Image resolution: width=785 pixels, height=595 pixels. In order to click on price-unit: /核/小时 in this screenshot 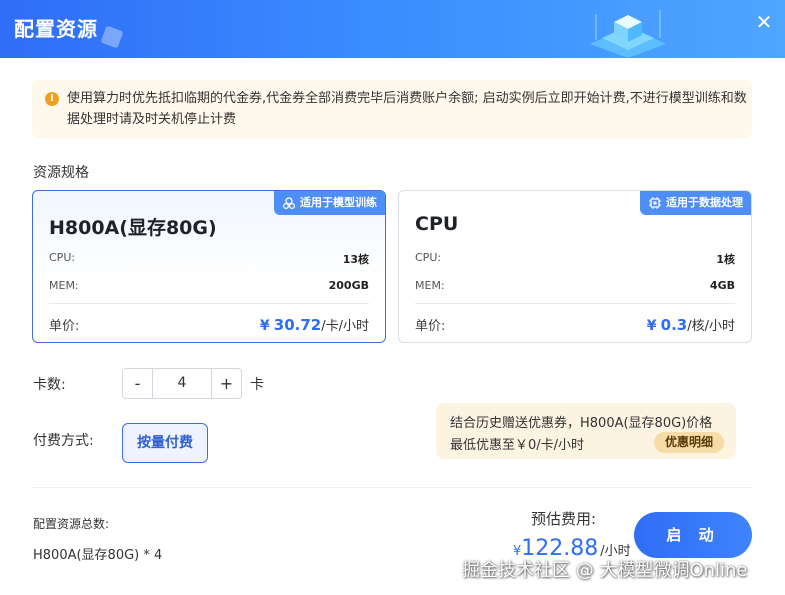, I will do `click(711, 326)`.